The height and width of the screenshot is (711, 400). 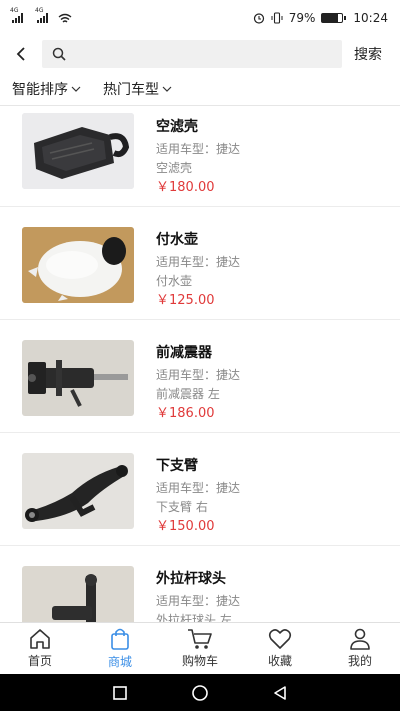 What do you see at coordinates (184, 353) in the screenshot?
I see `product-title: 前减震器` at bounding box center [184, 353].